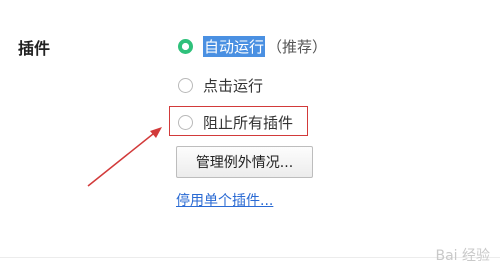 The image size is (500, 271). What do you see at coordinates (250, 257) in the screenshot?
I see `divider` at bounding box center [250, 257].